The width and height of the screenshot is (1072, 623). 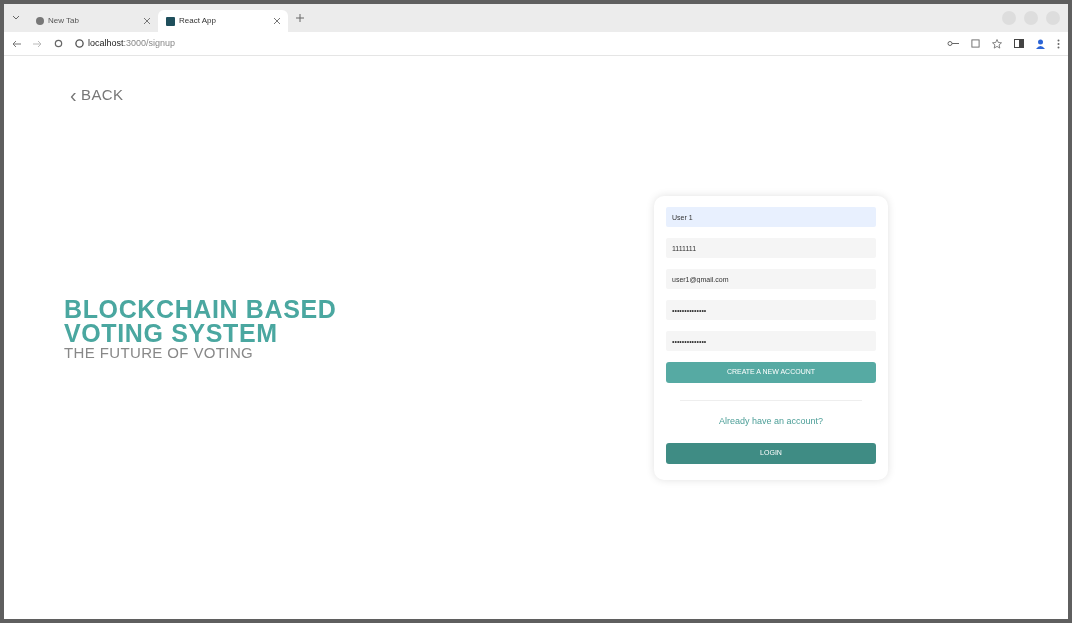 What do you see at coordinates (1058, 43) in the screenshot?
I see `menu-icon` at bounding box center [1058, 43].